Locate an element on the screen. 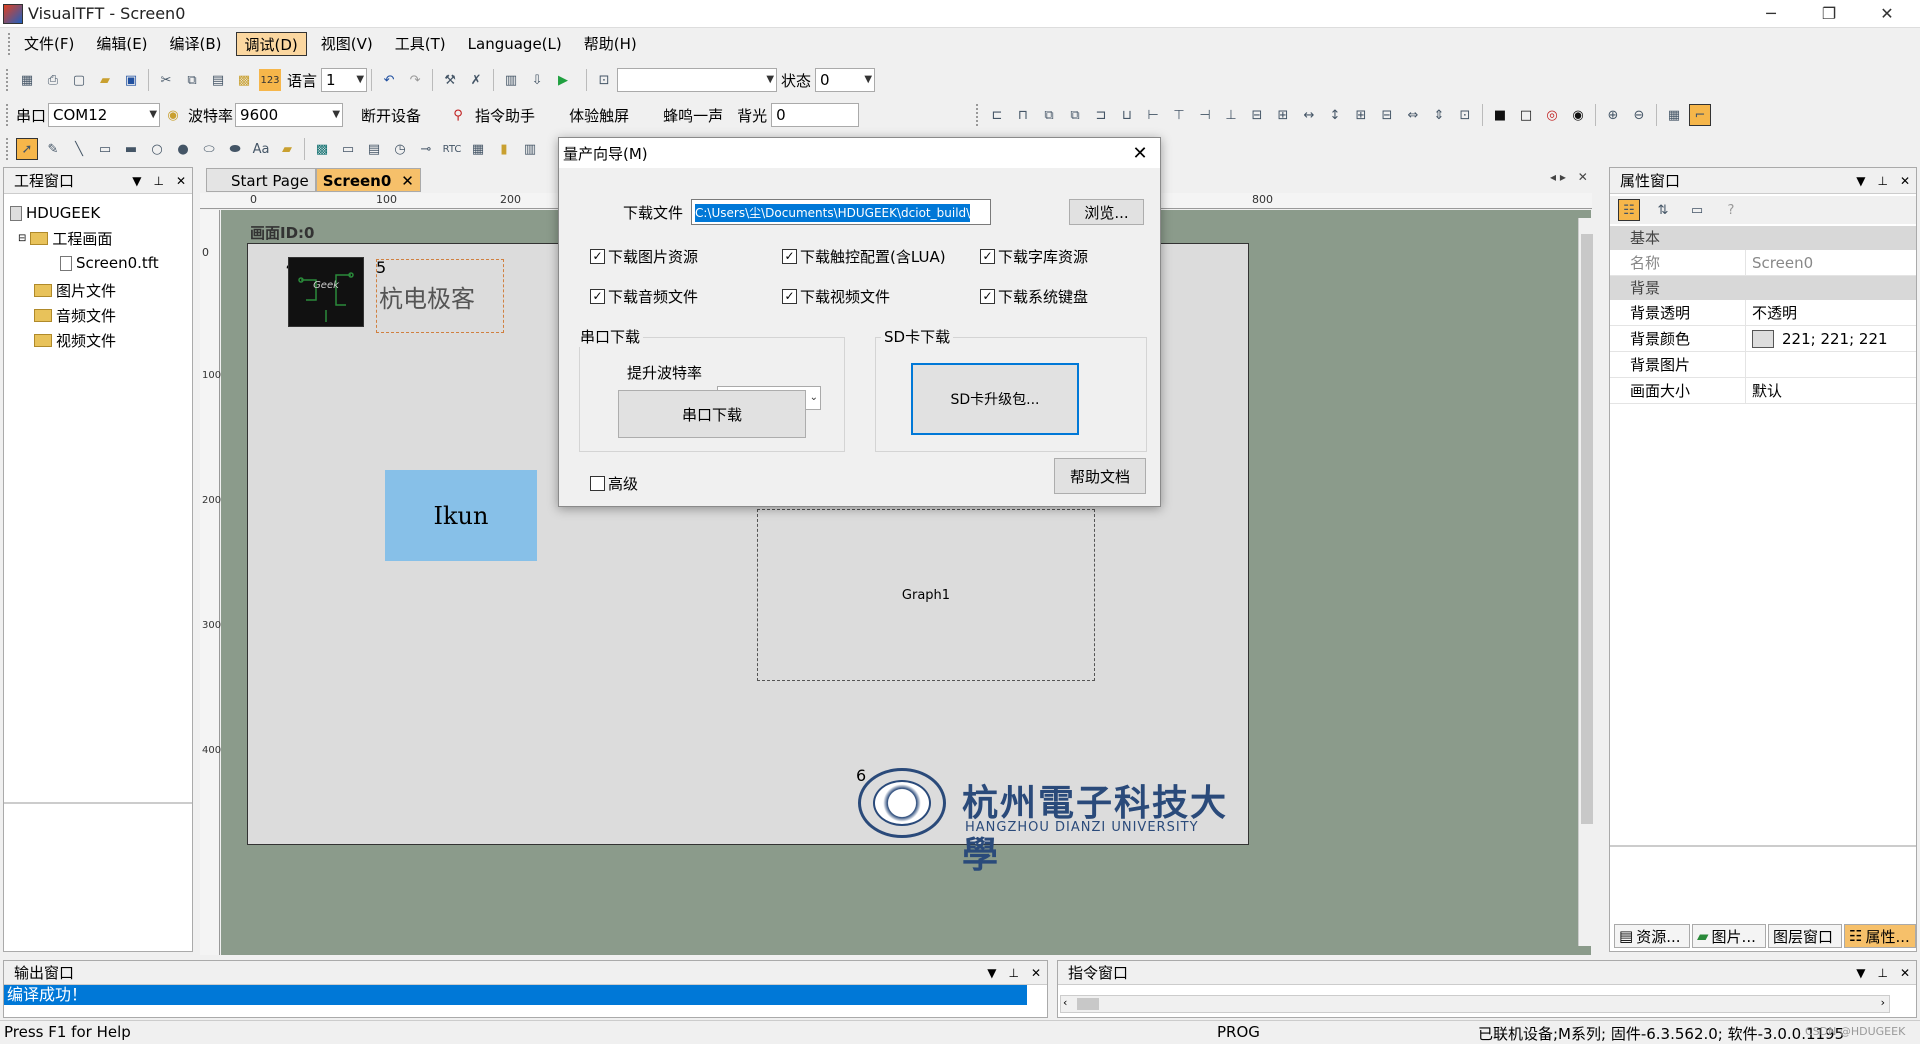 The width and height of the screenshot is (1920, 1044). categorized-icon: ☷ is located at coordinates (1629, 210).